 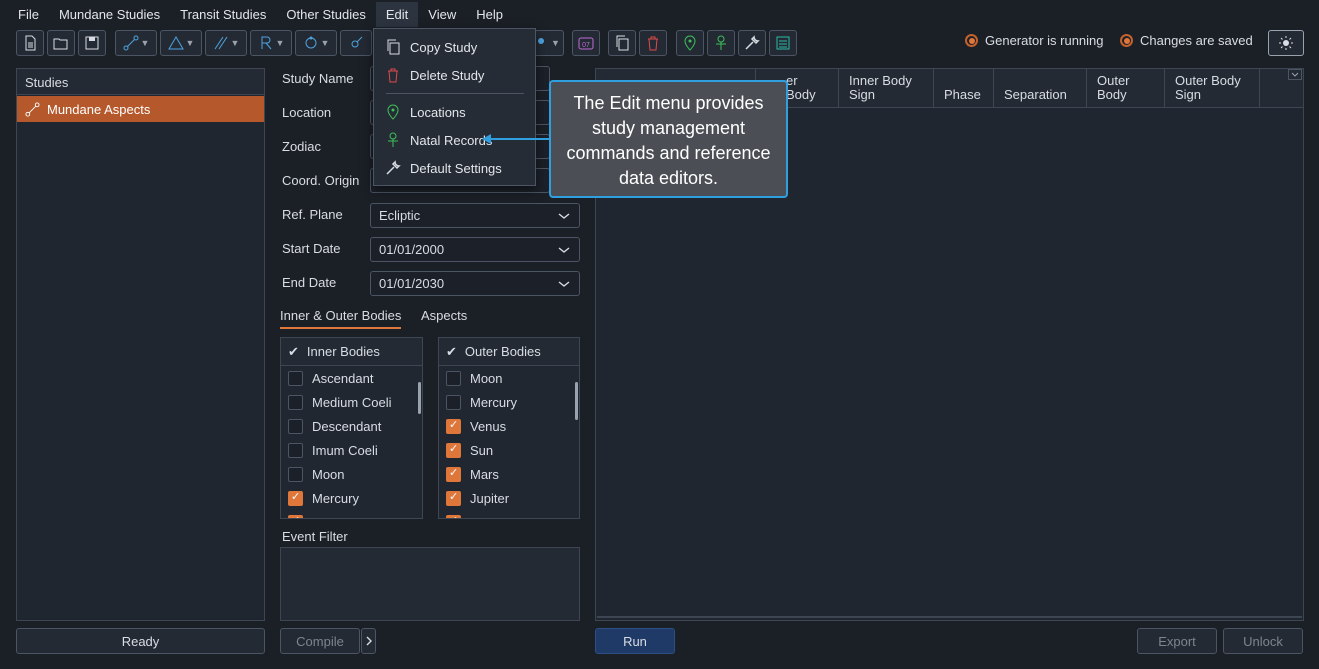 What do you see at coordinates (140, 81) in the screenshot?
I see `studies-header: Studies` at bounding box center [140, 81].